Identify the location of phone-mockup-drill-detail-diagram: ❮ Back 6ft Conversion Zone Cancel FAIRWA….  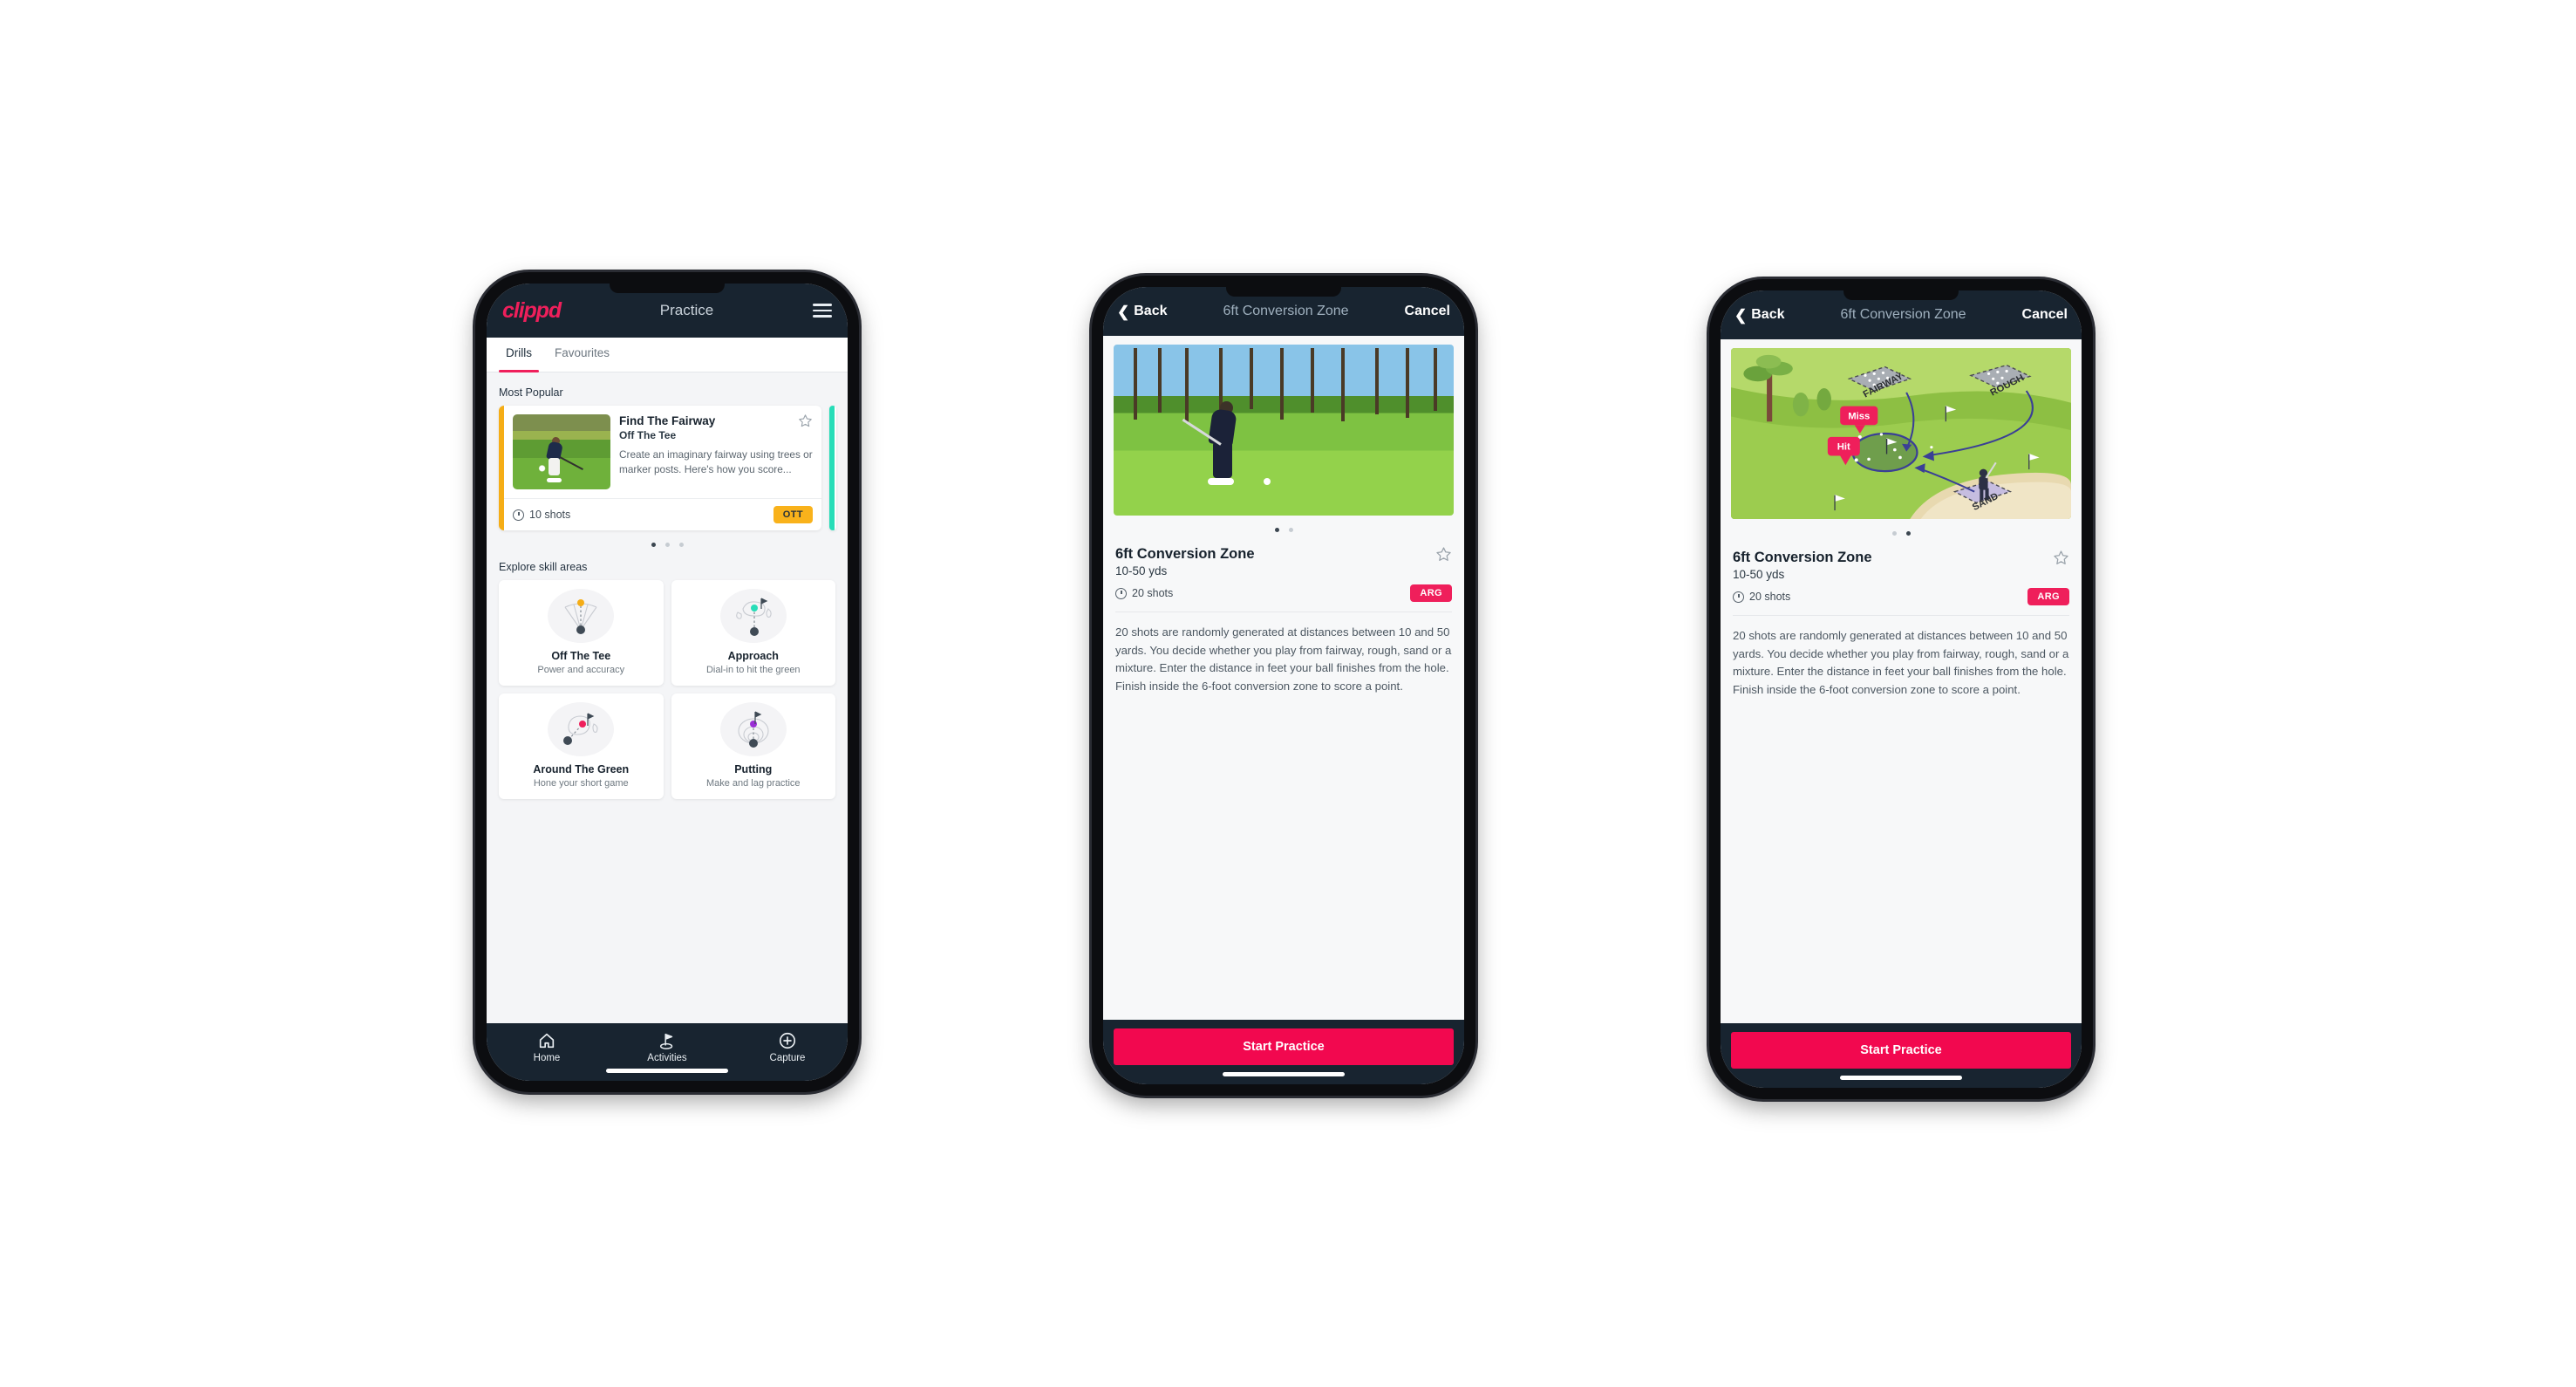
(1901, 689).